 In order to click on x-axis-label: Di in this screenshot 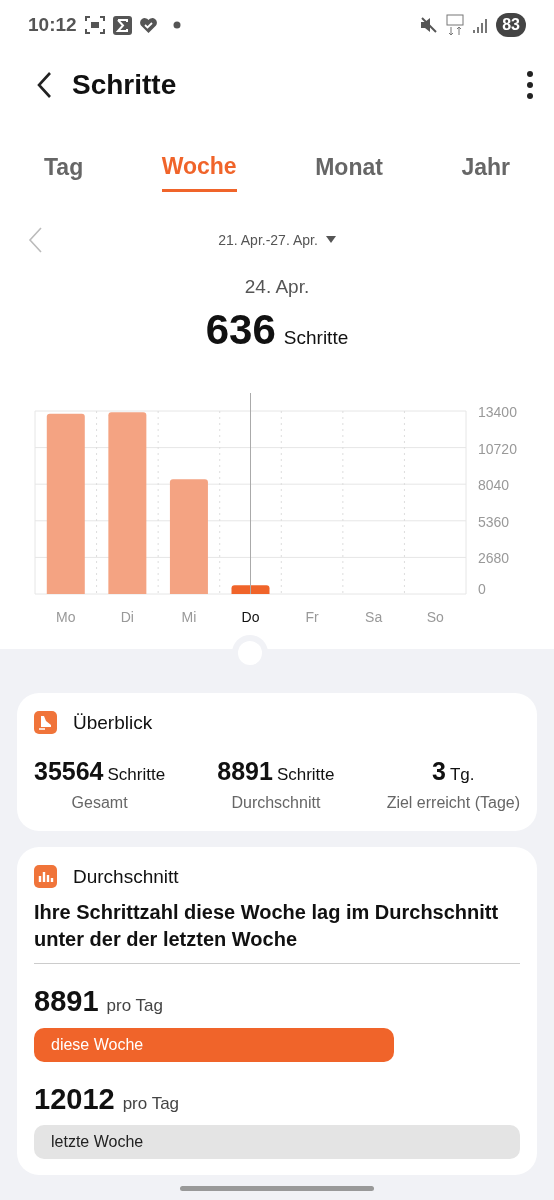, I will do `click(127, 616)`.